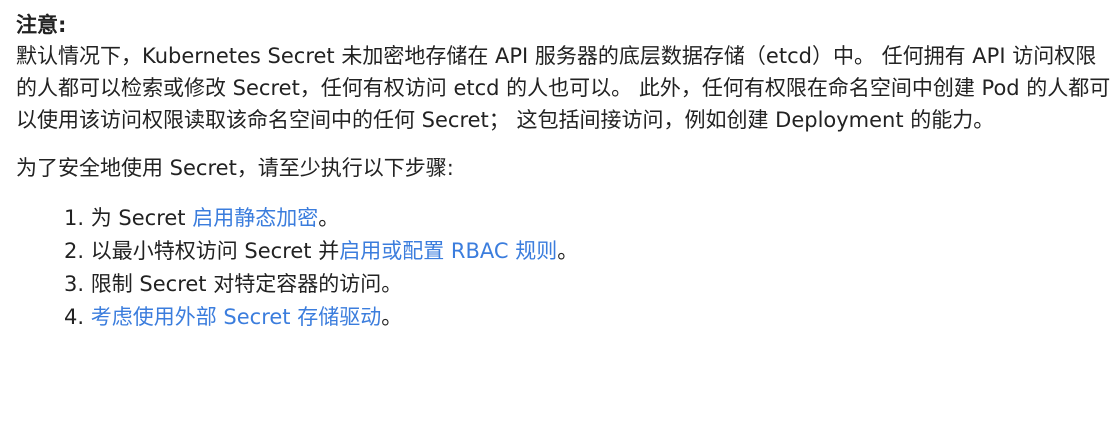  What do you see at coordinates (141, 218) in the screenshot?
I see `step-text: 为 Secret` at bounding box center [141, 218].